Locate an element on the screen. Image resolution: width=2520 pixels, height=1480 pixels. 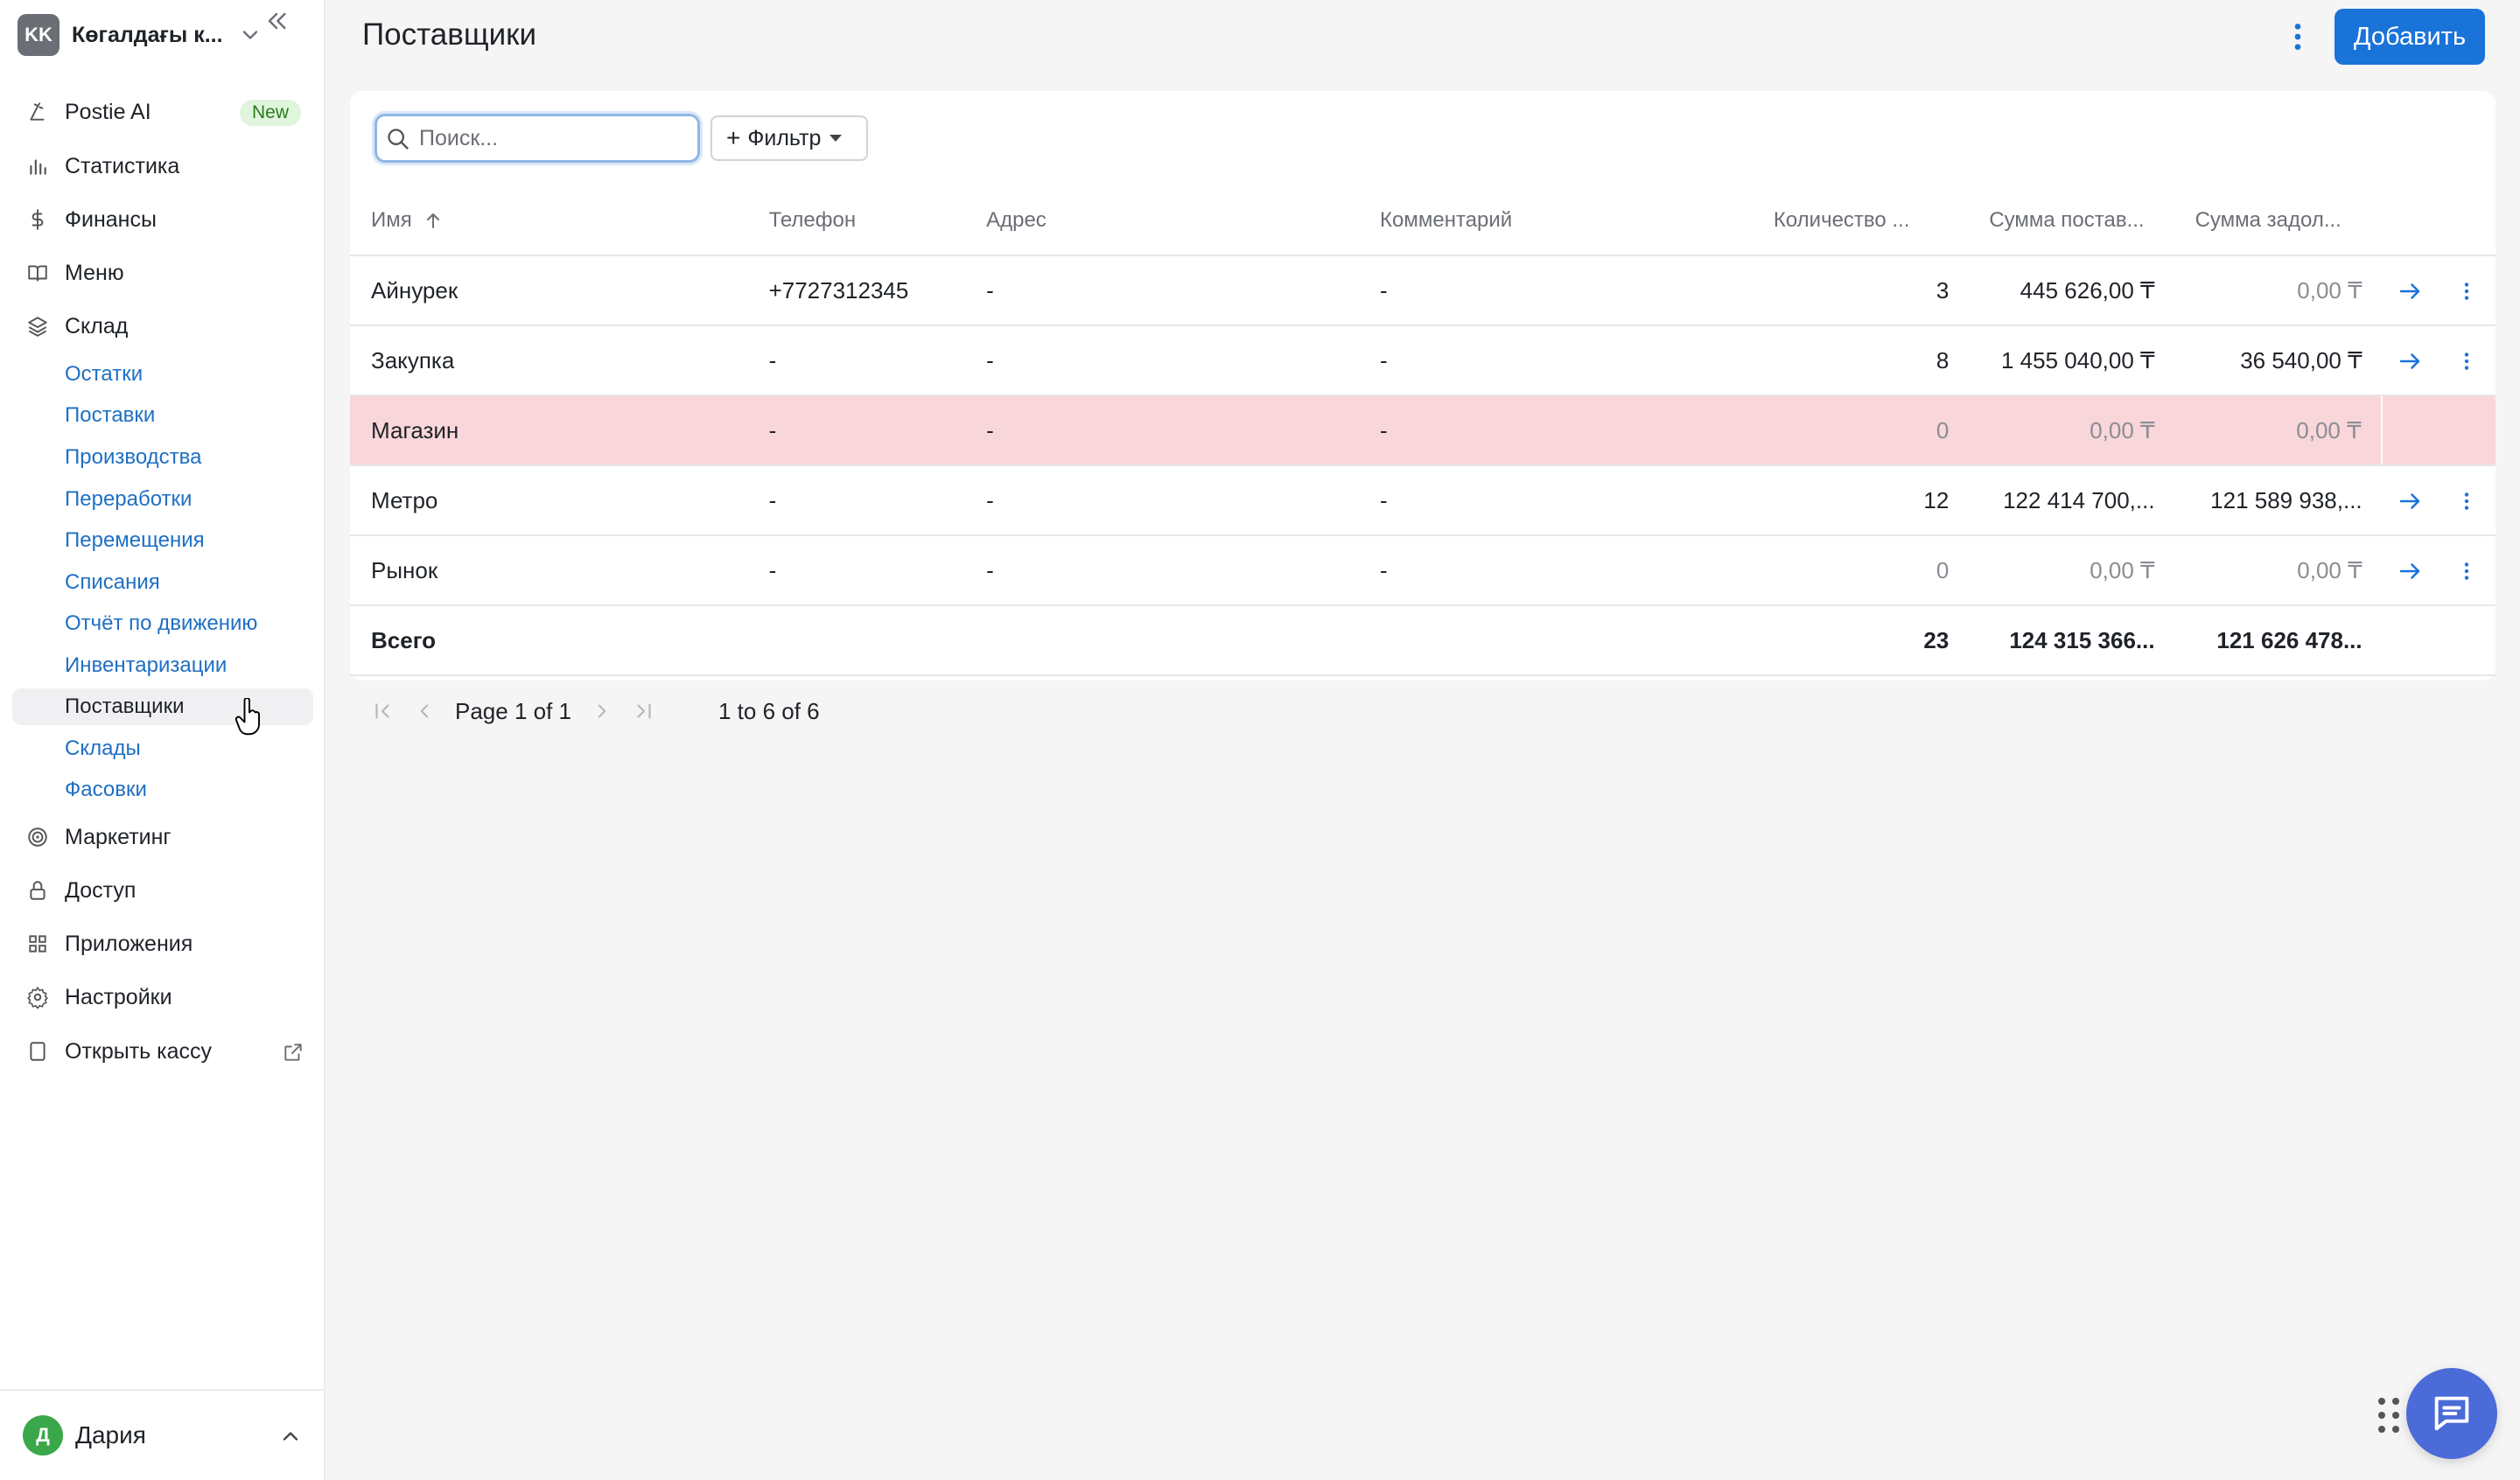
grid-icon is located at coordinates (37, 944).